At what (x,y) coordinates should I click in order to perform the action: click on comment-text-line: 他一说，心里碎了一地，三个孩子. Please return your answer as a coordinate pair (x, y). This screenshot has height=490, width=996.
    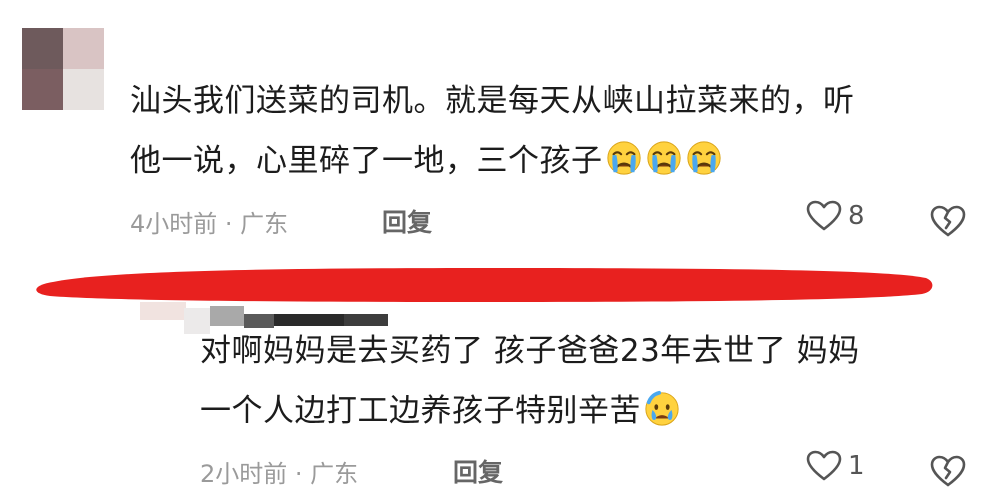
    Looking at the image, I should click on (426, 161).